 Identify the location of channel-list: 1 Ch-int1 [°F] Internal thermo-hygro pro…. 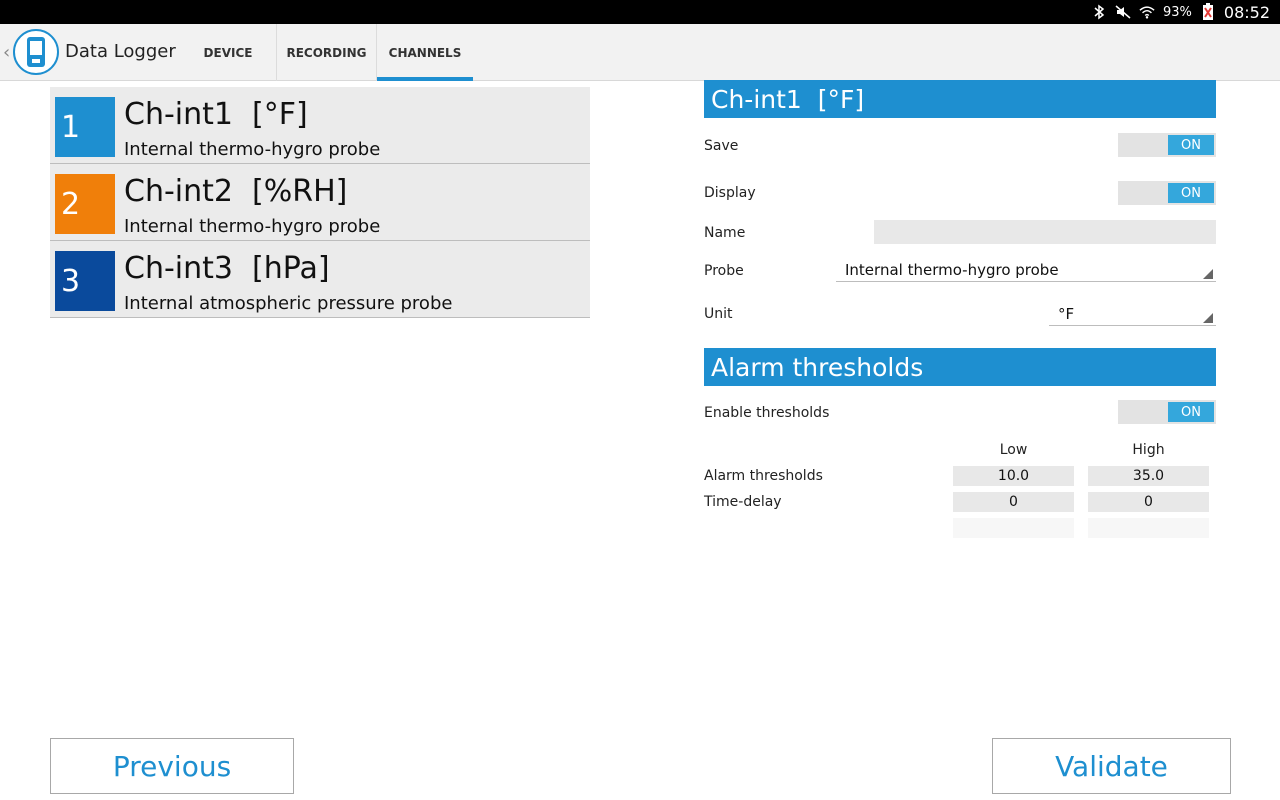
(320, 202).